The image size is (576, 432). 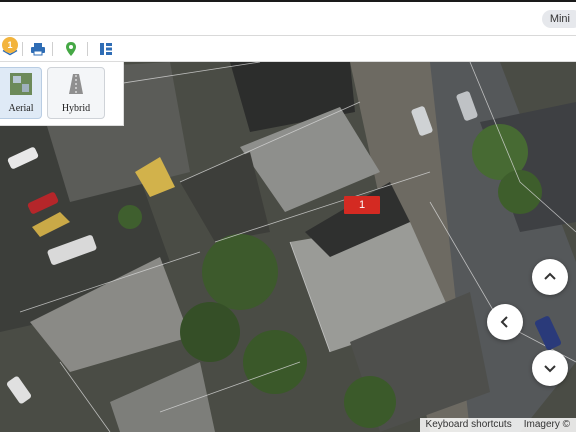 I want to click on list-panel-button, so click(x=106, y=49).